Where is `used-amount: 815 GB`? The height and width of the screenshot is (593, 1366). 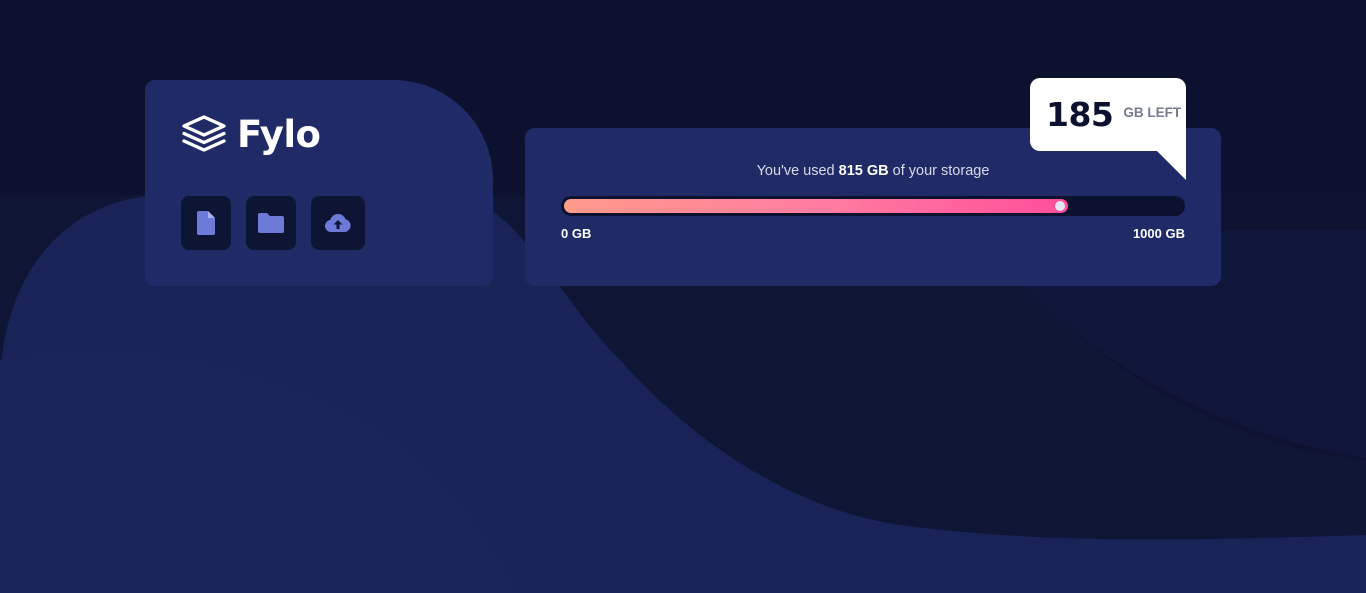 used-amount: 815 GB is located at coordinates (863, 171).